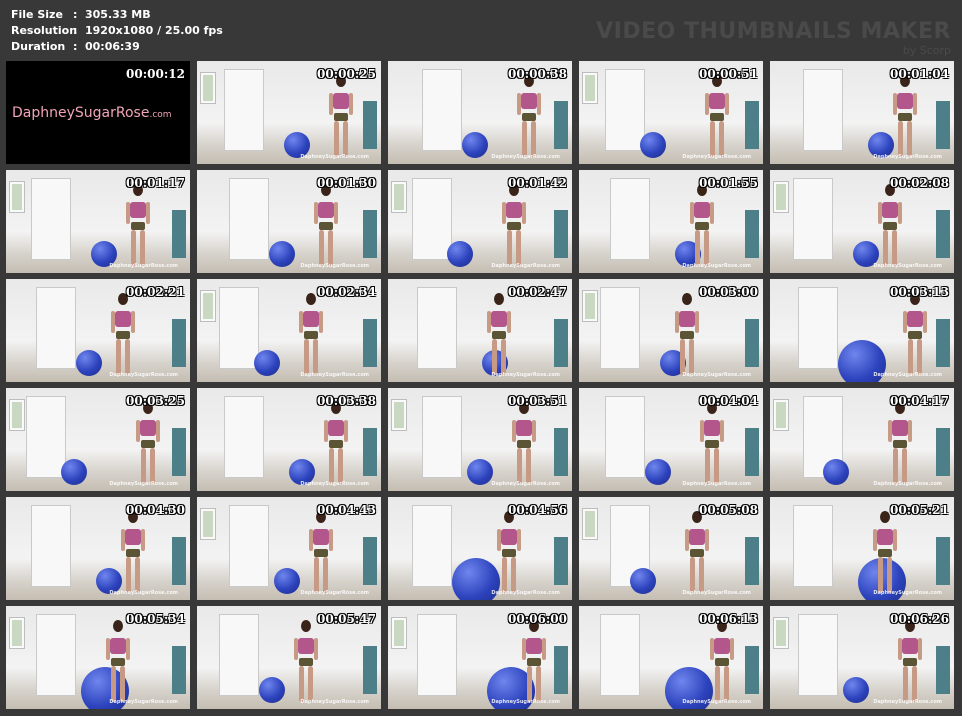 Image resolution: width=962 pixels, height=716 pixels. What do you see at coordinates (289, 330) in the screenshot?
I see `thumbnail: DaphneySugarRose.com 00:02:34` at bounding box center [289, 330].